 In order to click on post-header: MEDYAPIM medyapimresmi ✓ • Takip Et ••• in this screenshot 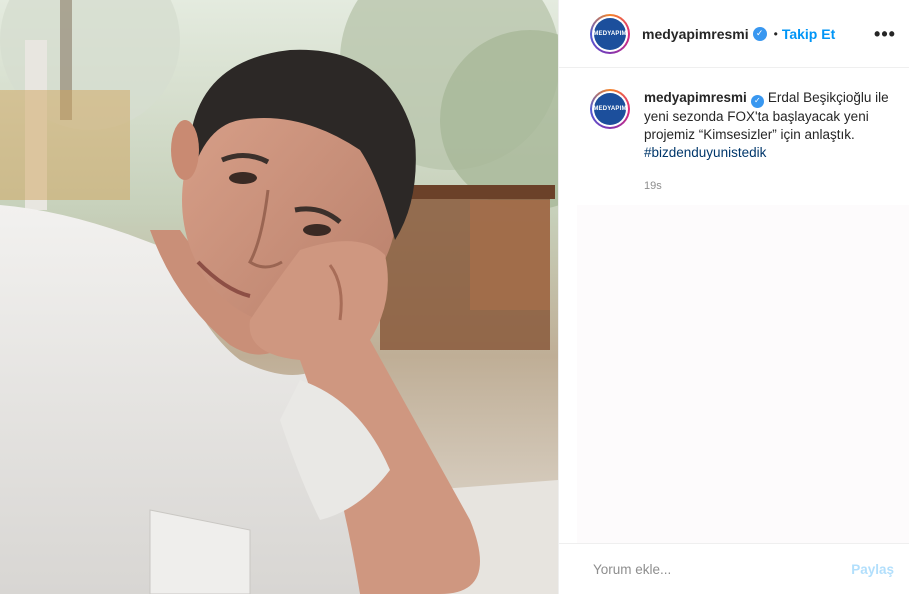, I will do `click(734, 34)`.